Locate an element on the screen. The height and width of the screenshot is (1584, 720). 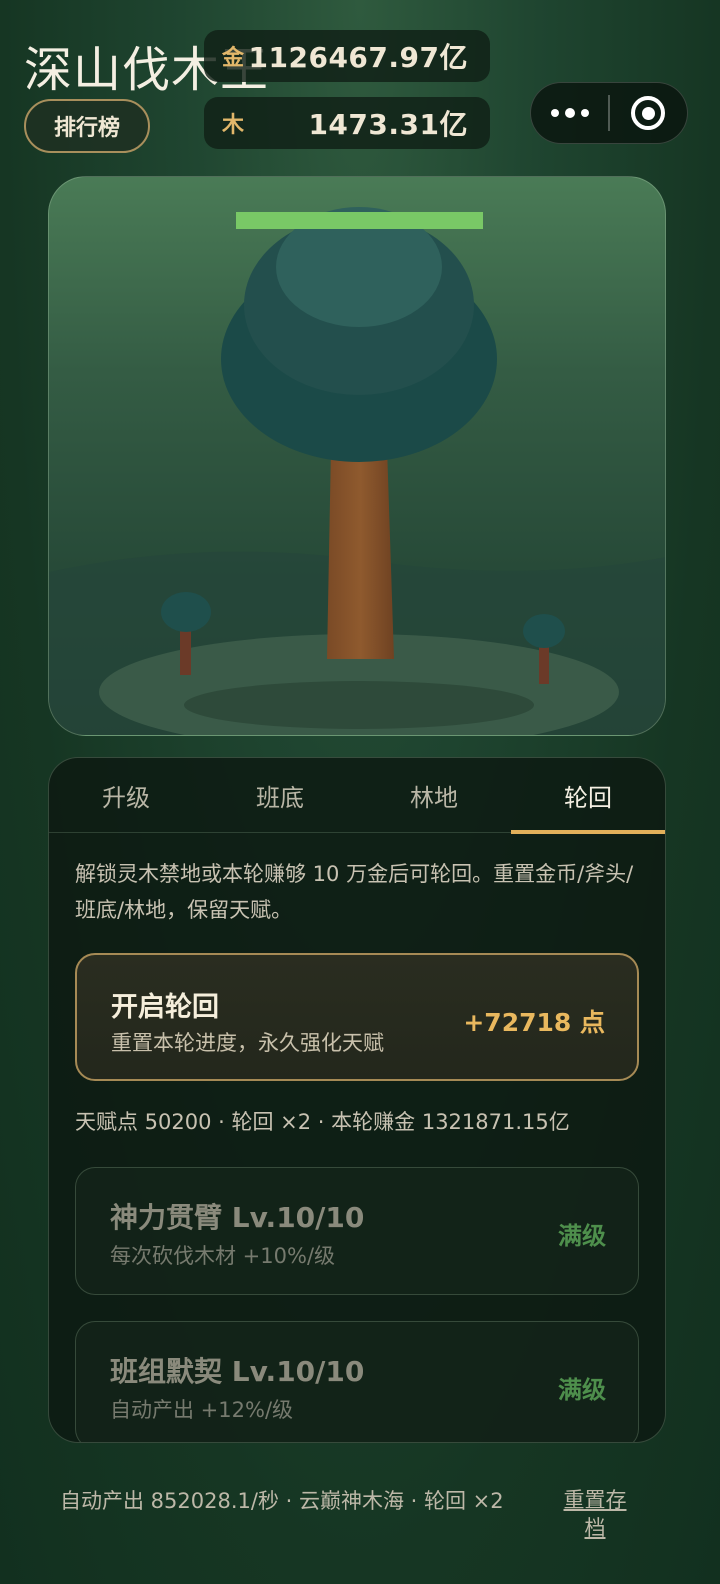
target-icon is located at coordinates (648, 113).